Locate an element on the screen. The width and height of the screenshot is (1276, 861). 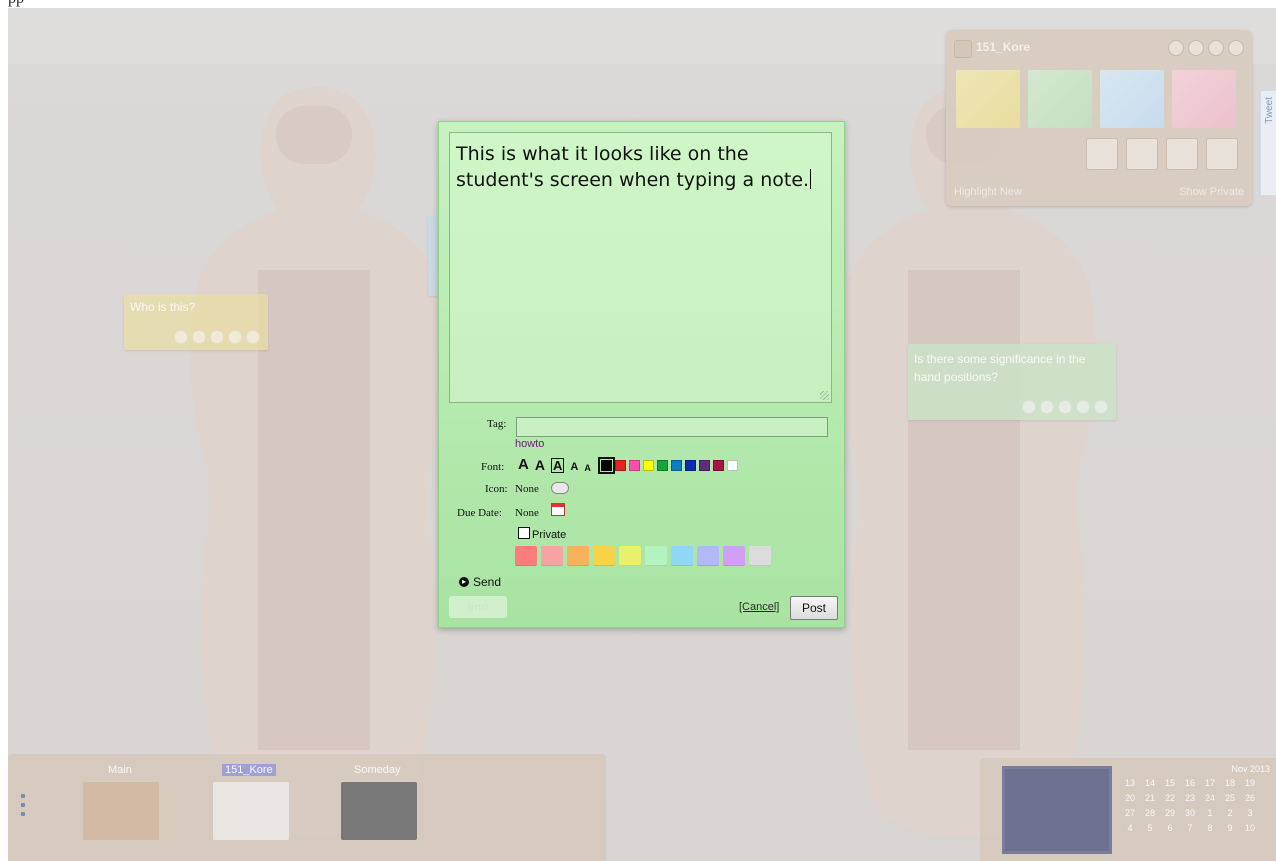
note-color-purple is located at coordinates (734, 556).